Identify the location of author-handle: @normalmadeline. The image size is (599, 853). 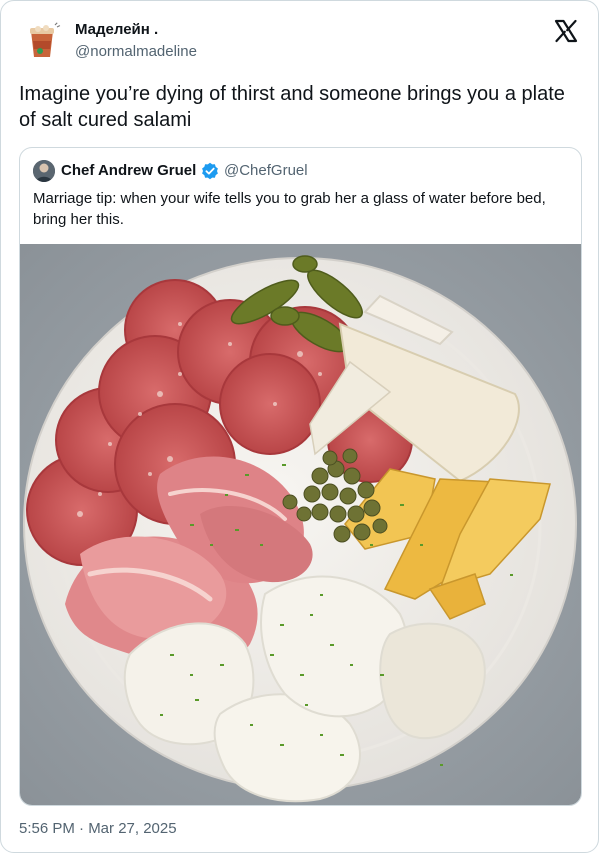
(136, 51).